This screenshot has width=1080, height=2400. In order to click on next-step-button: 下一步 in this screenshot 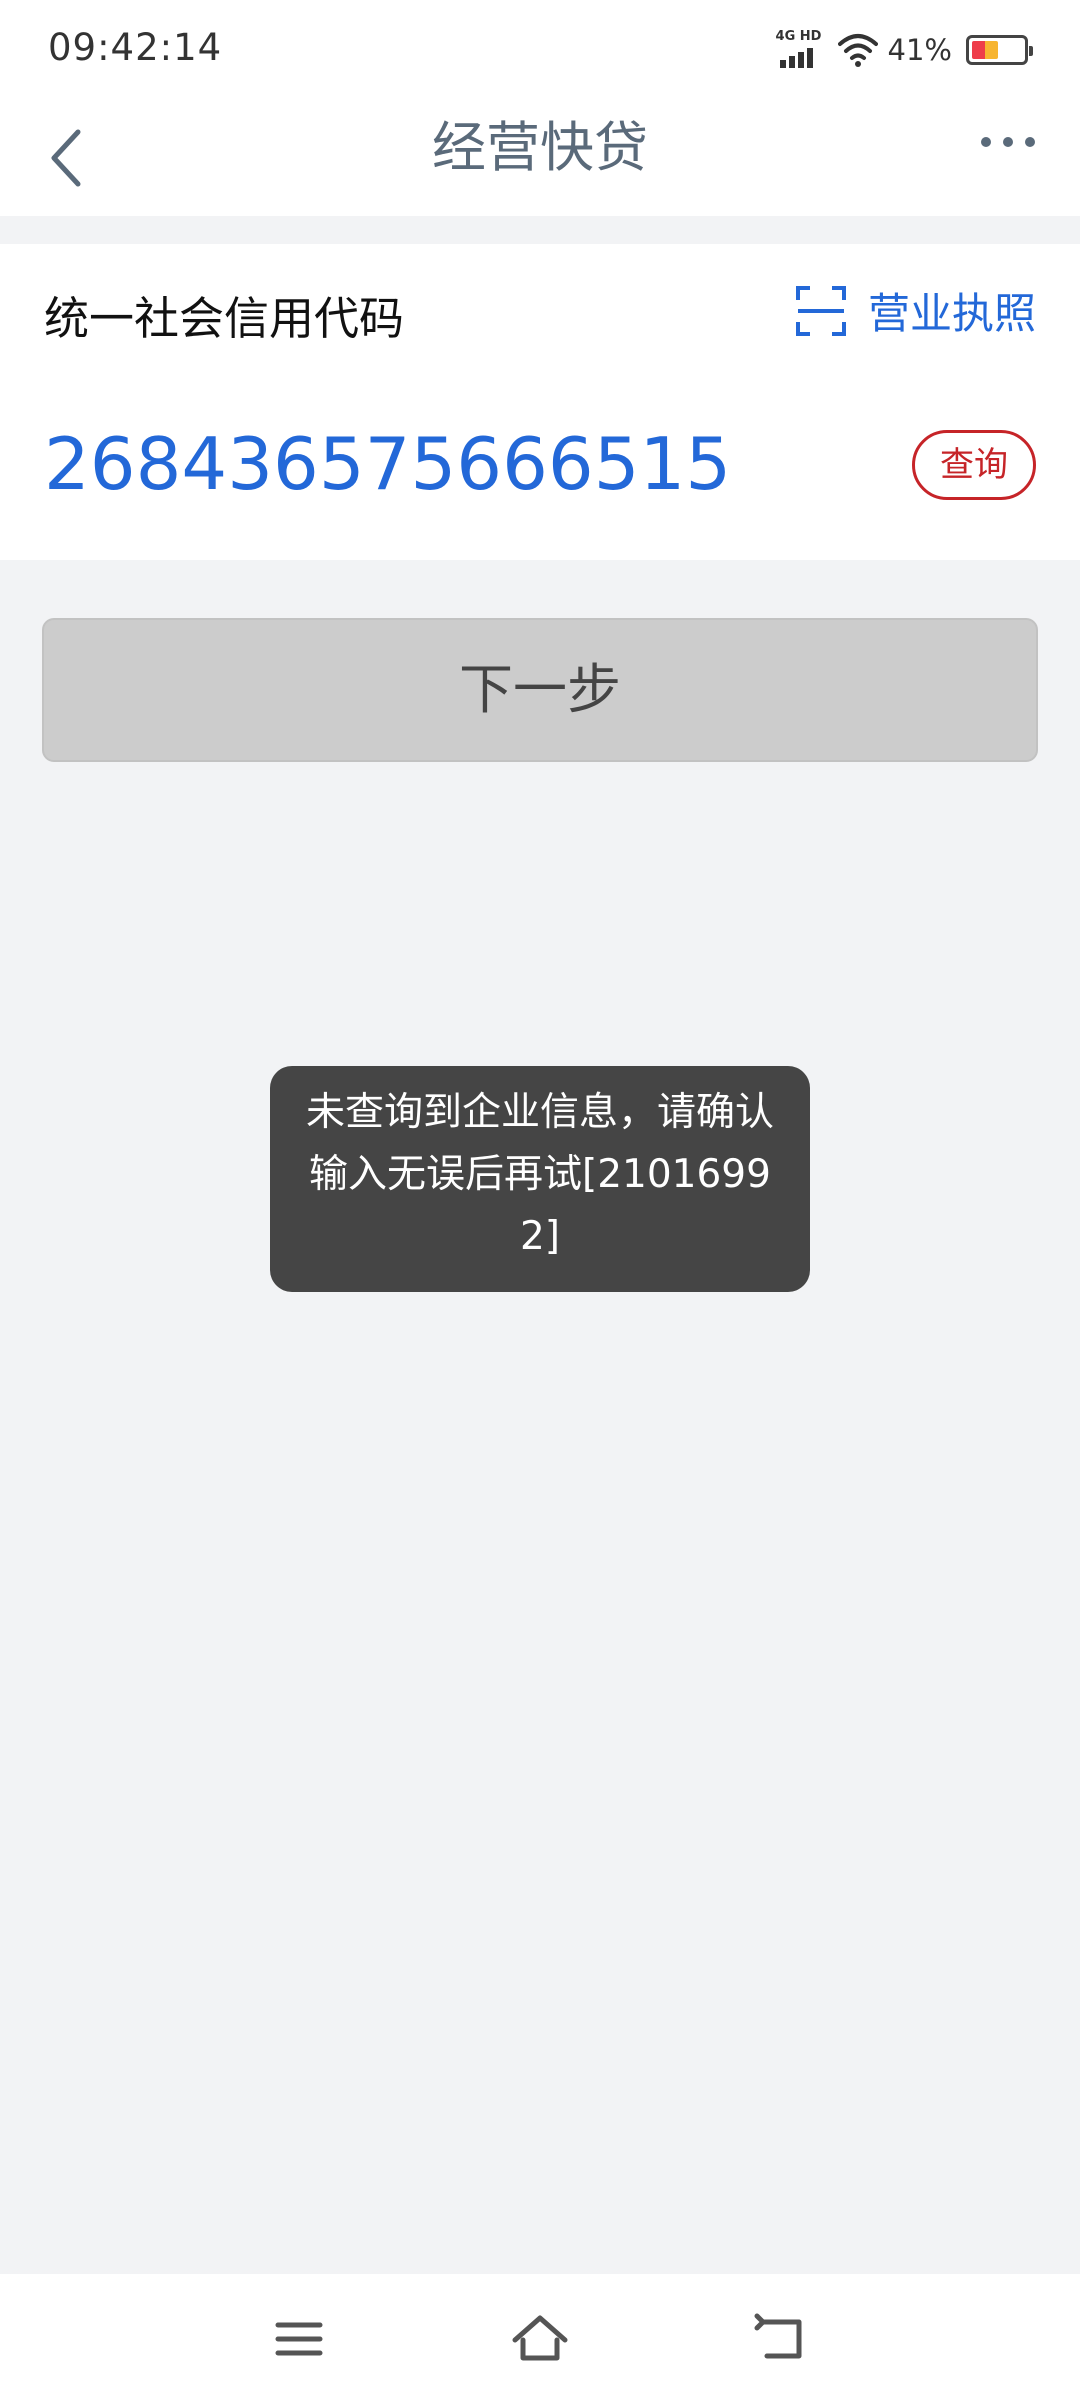, I will do `click(540, 690)`.